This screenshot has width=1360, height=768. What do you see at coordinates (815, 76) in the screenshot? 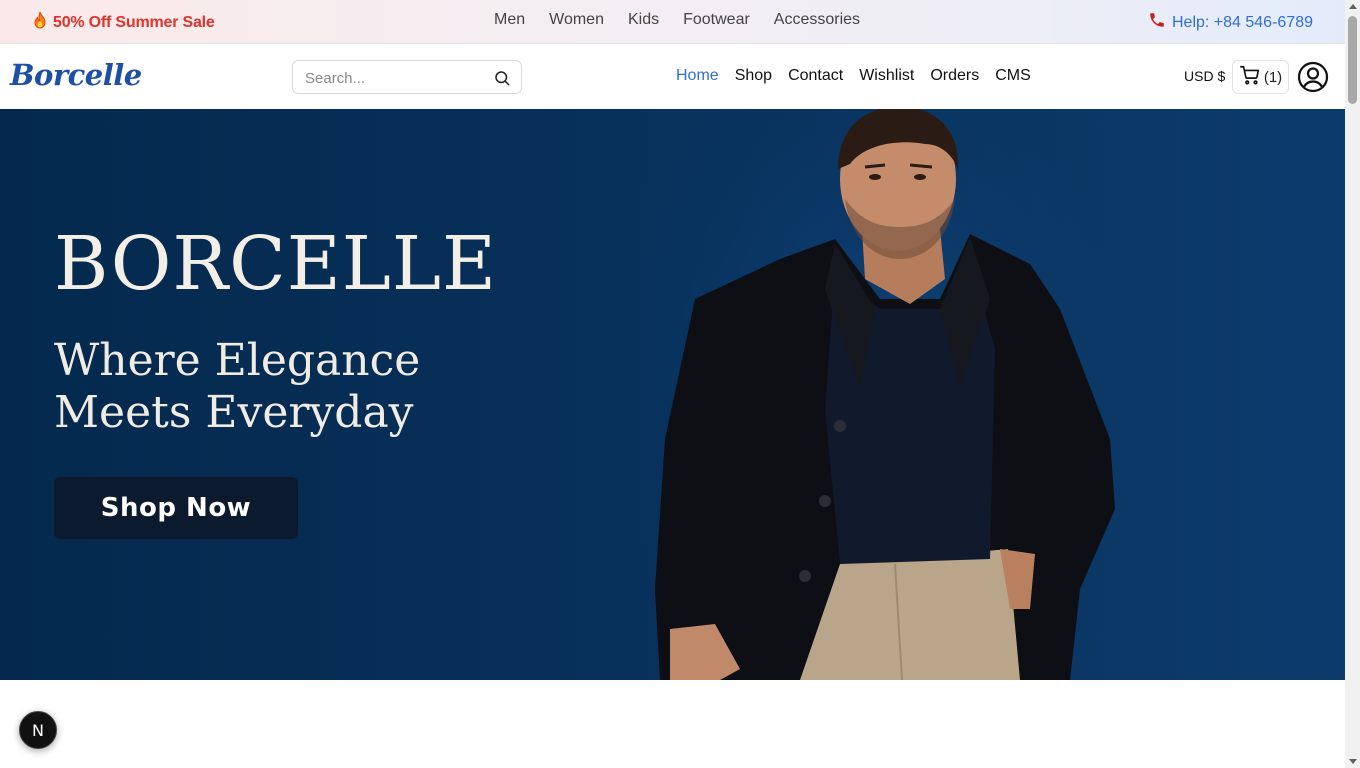
I see `nav-contact: Contact` at bounding box center [815, 76].